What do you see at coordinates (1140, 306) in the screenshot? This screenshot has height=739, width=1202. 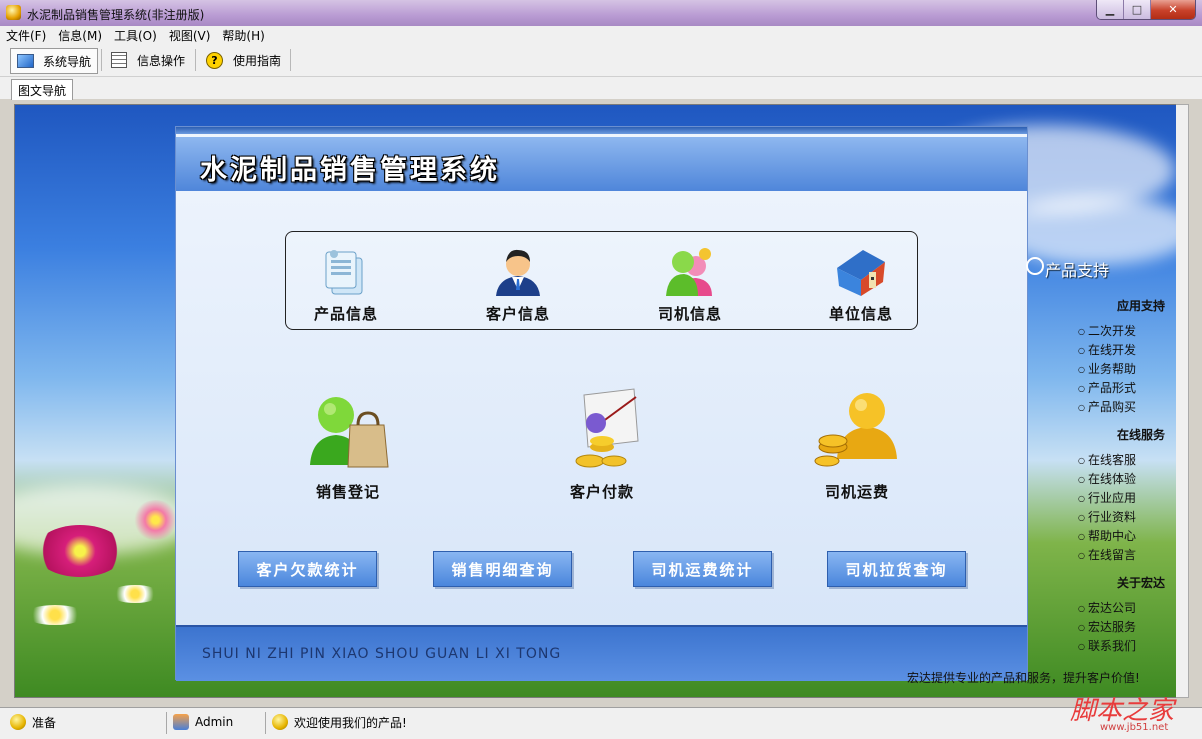 I see `section-heading: 应用支持` at bounding box center [1140, 306].